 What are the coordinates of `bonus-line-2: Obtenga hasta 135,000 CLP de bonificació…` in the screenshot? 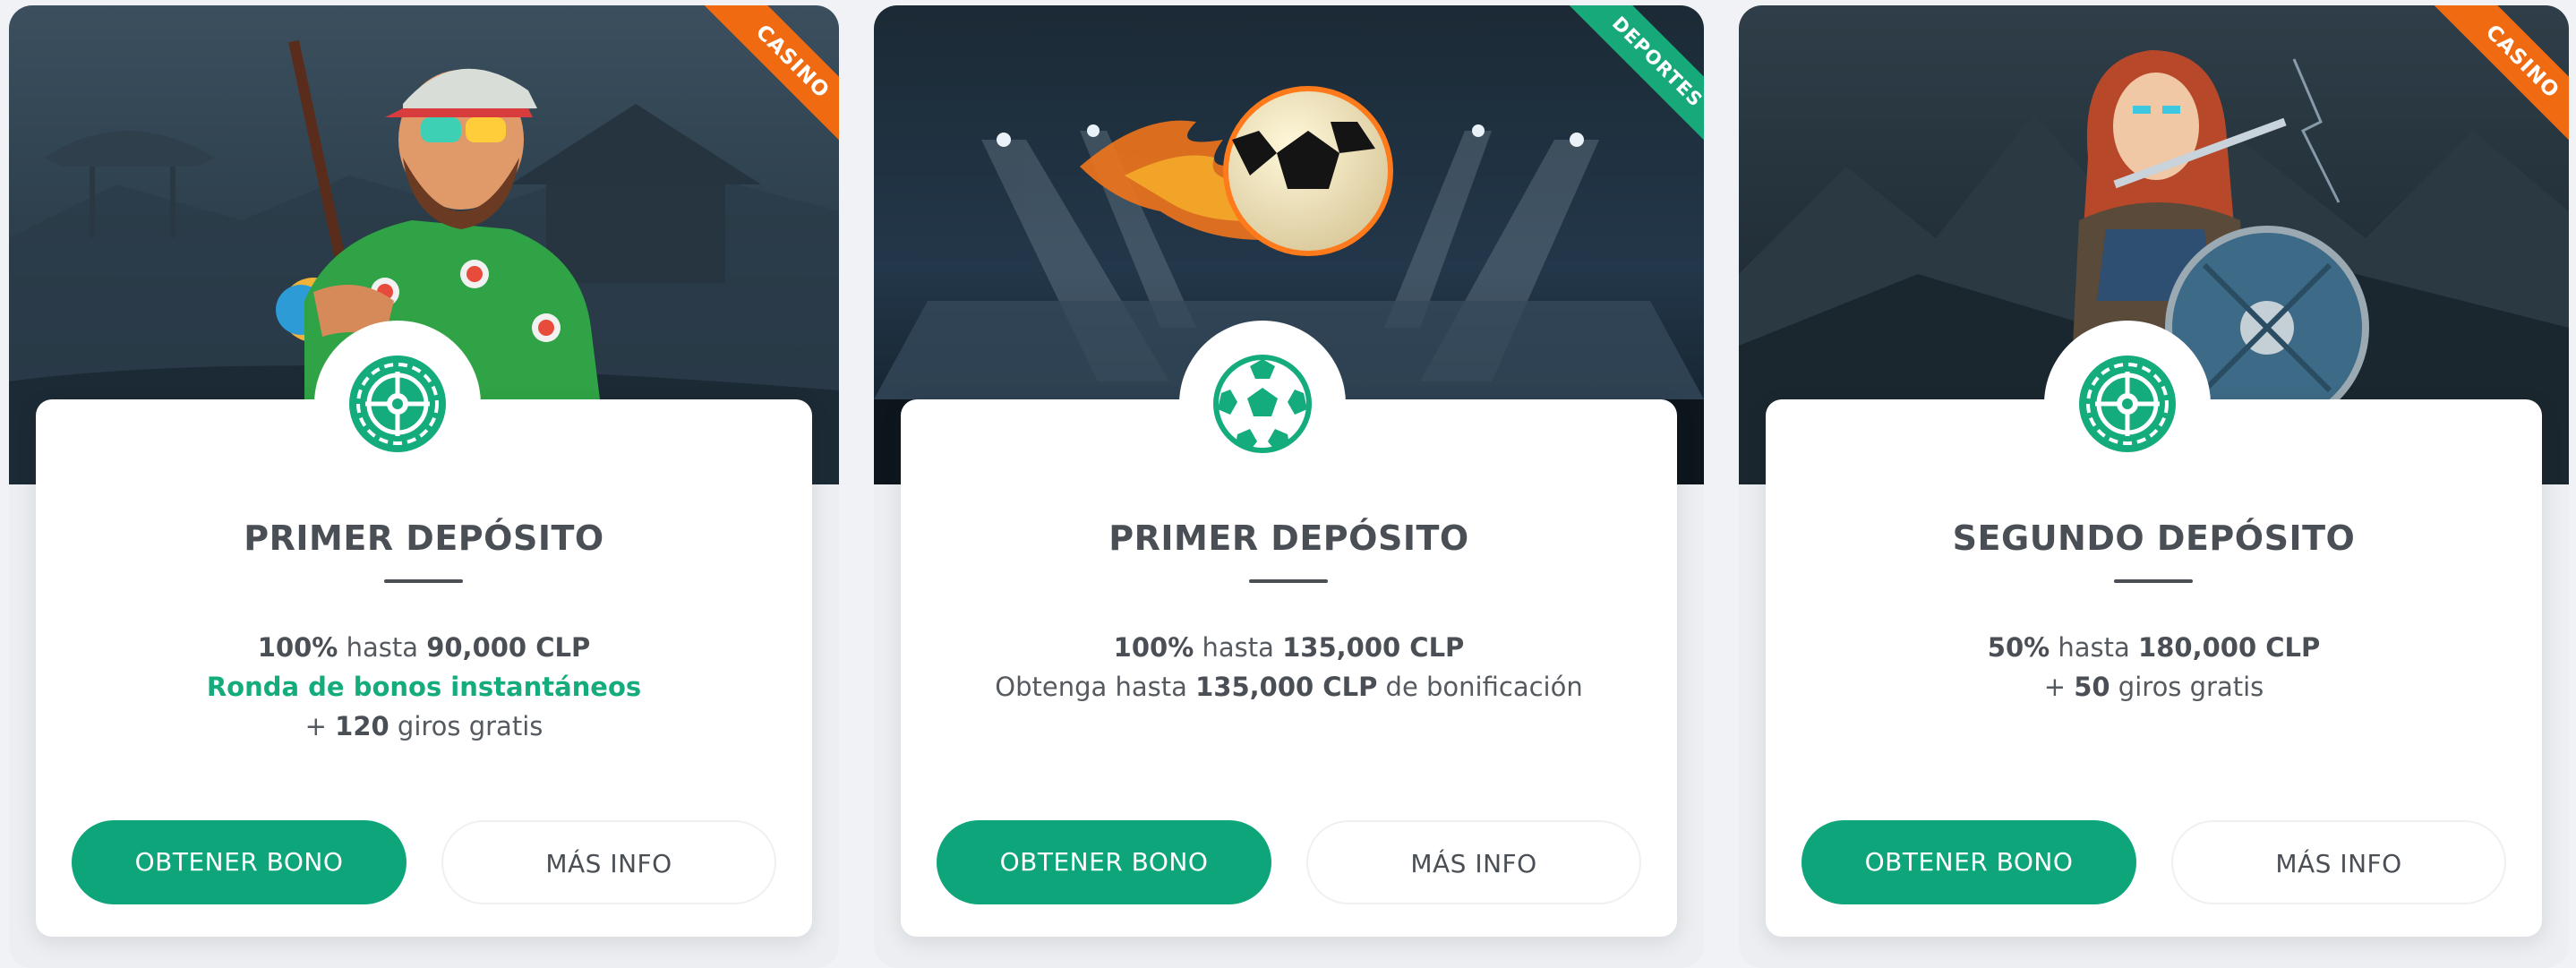 It's located at (1289, 687).